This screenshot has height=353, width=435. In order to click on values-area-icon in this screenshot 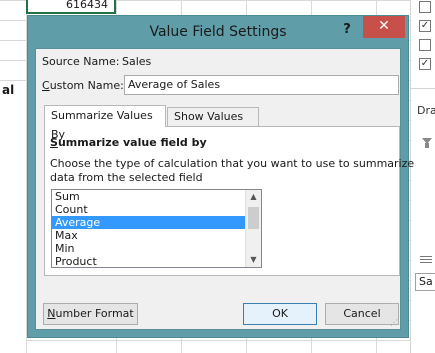, I will do `click(426, 259)`.